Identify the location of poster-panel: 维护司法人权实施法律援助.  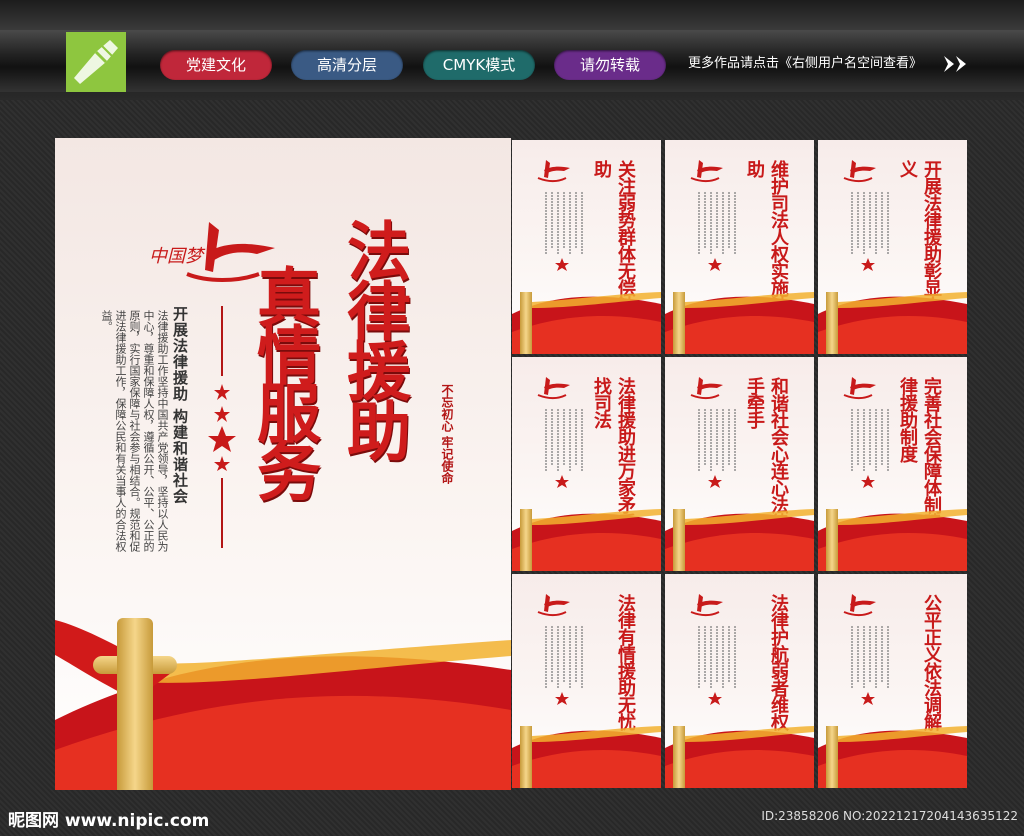
(739, 247).